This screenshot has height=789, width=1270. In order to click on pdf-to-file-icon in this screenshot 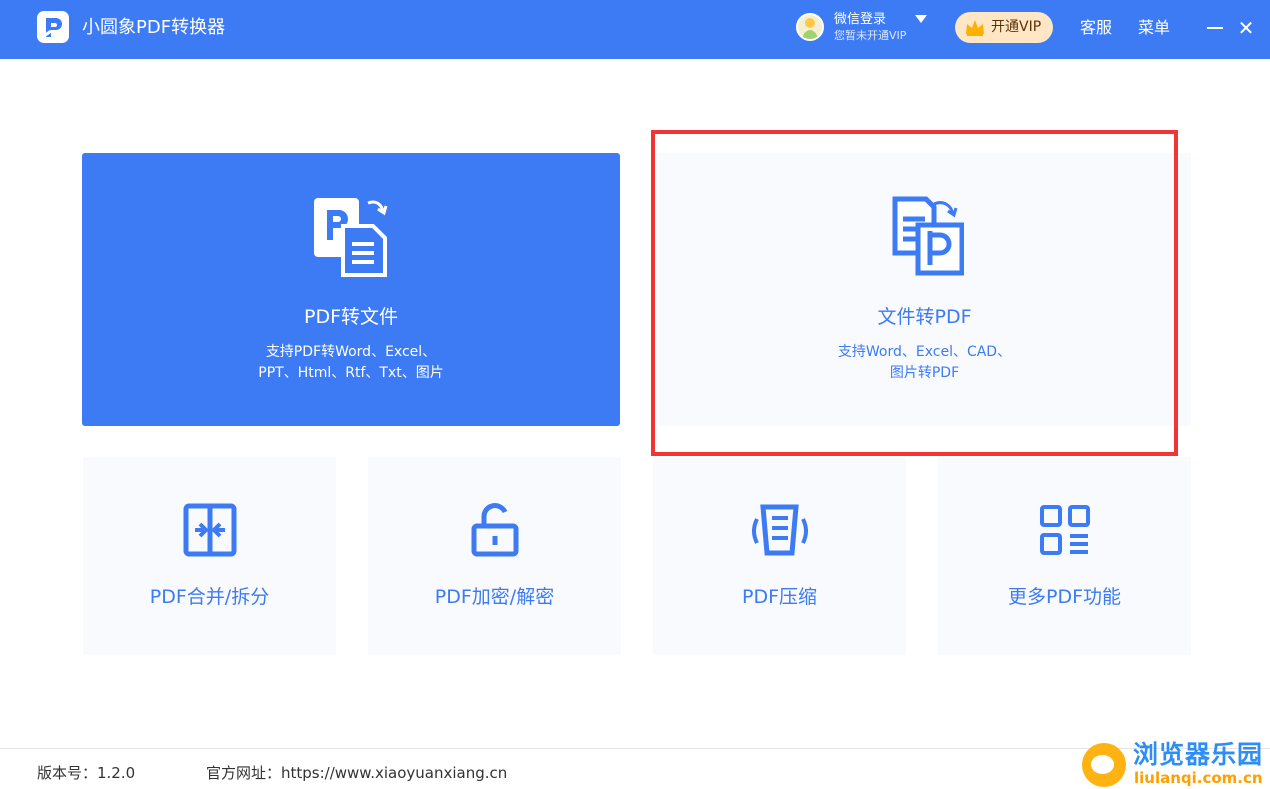, I will do `click(351, 237)`.